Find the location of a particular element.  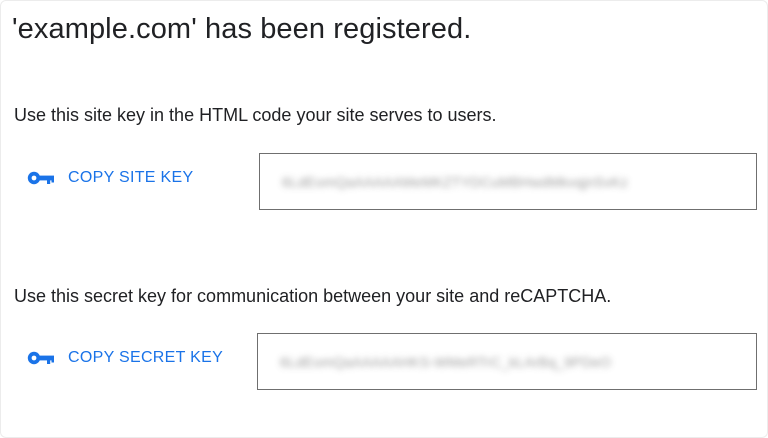

copy-site-key-label: COPY SITE KEY is located at coordinates (131, 177).